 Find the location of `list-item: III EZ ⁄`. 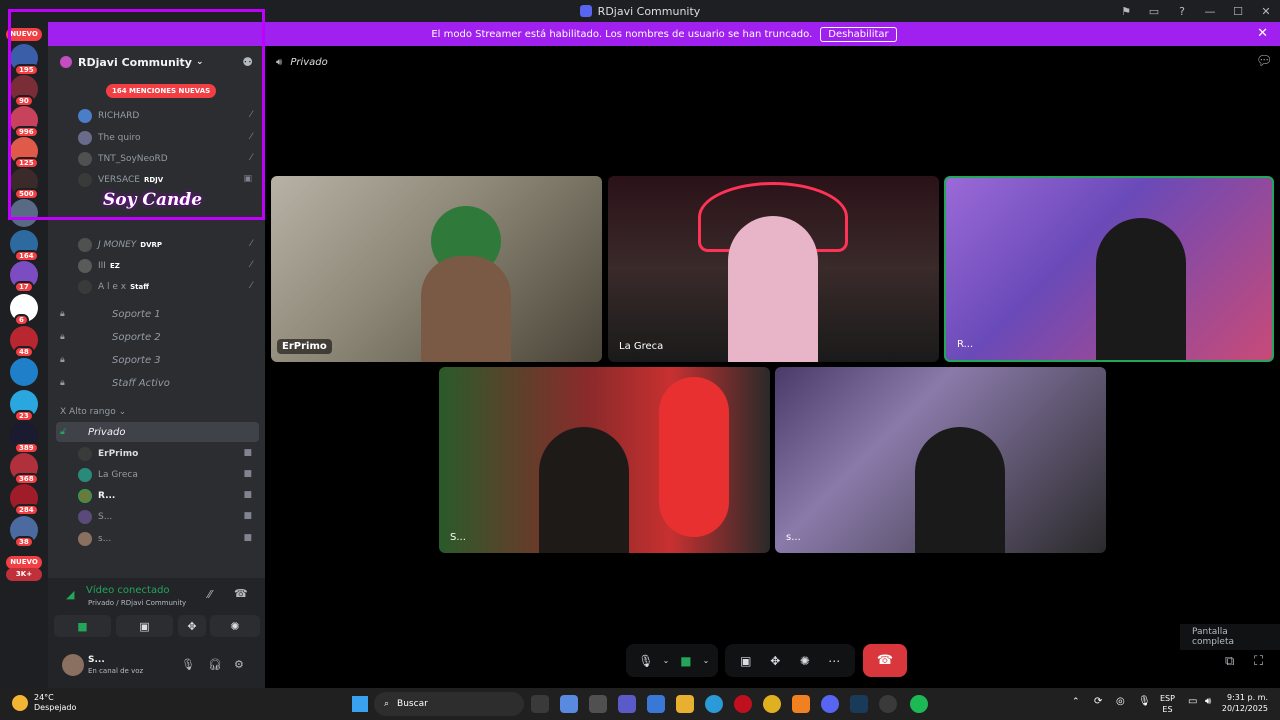

list-item: III EZ ⁄ is located at coordinates (168, 266).